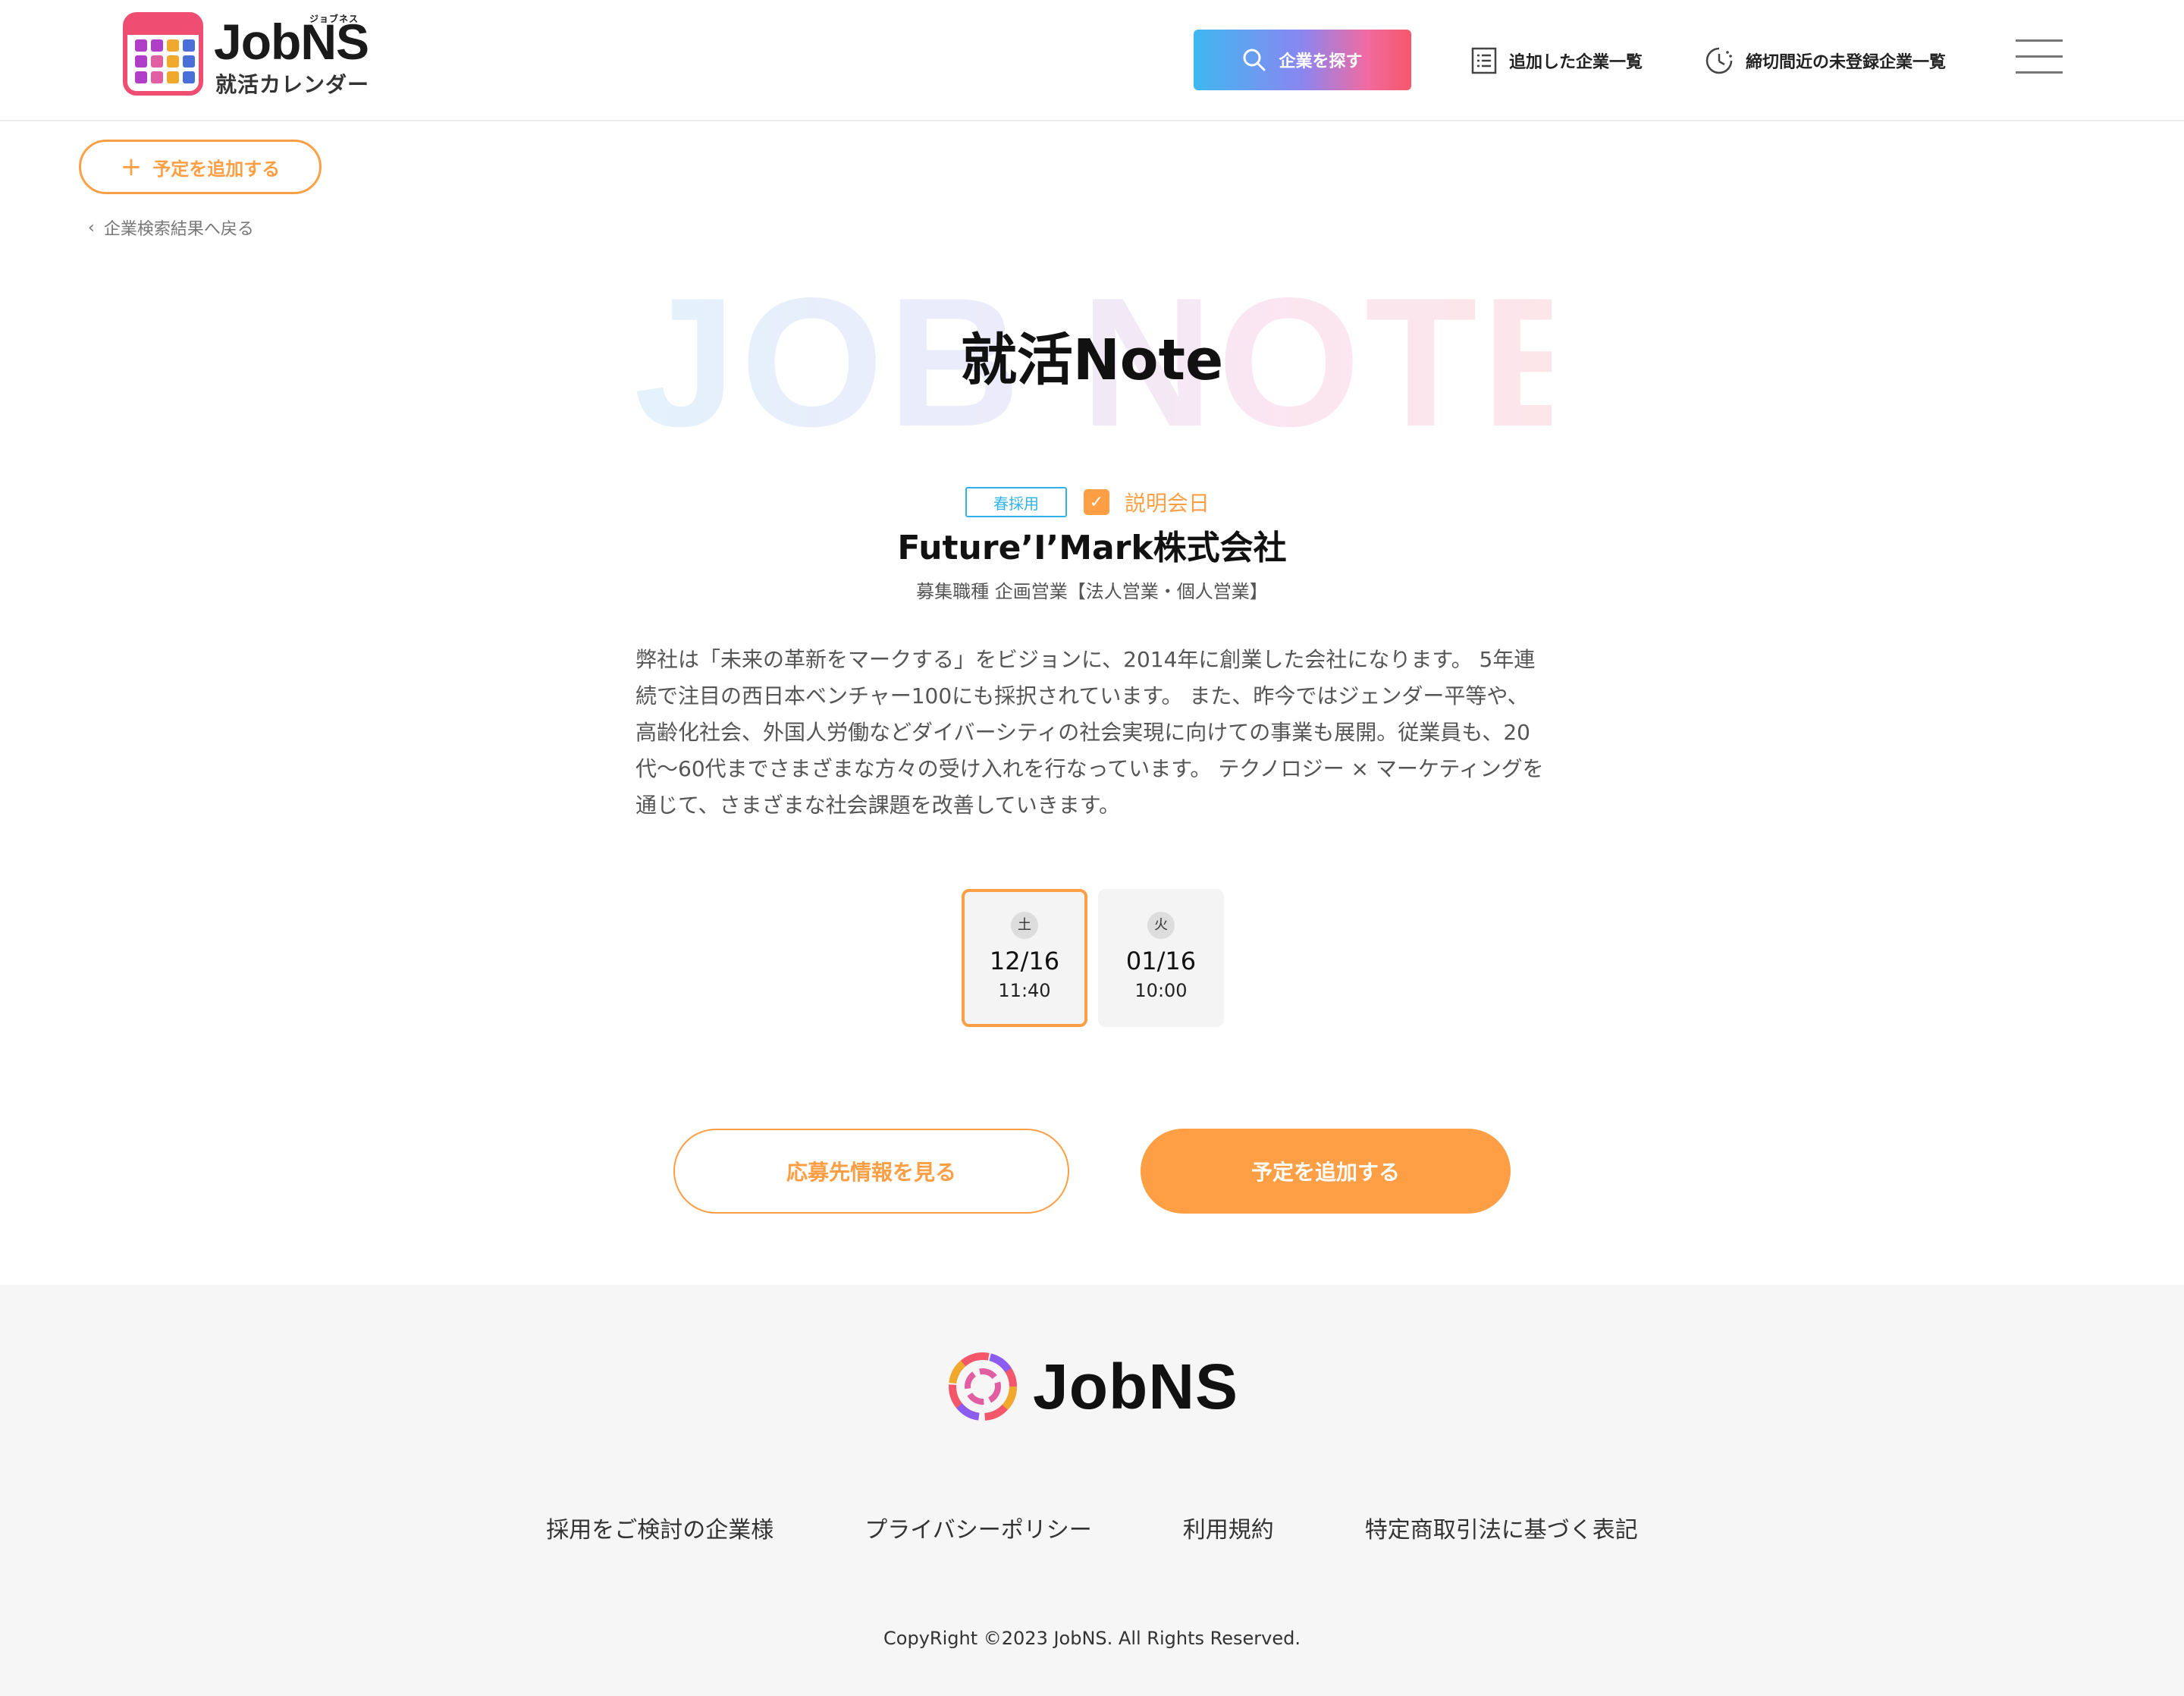 This screenshot has width=2184, height=1696. I want to click on logo-ruby: ジョブネス, so click(334, 19).